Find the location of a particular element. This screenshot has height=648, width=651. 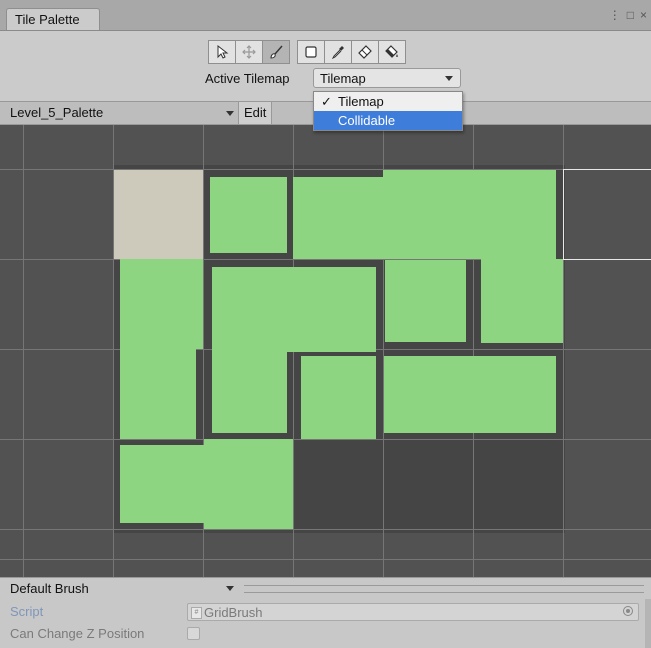

brush-select: Default Brush is located at coordinates (119, 588).